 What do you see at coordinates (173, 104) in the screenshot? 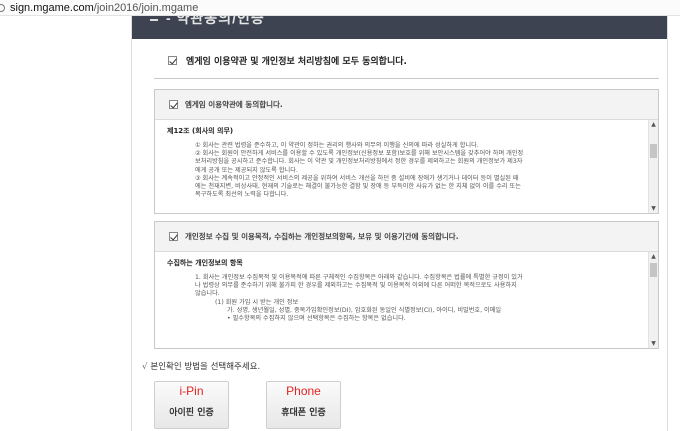
I see `terms-checkbox` at bounding box center [173, 104].